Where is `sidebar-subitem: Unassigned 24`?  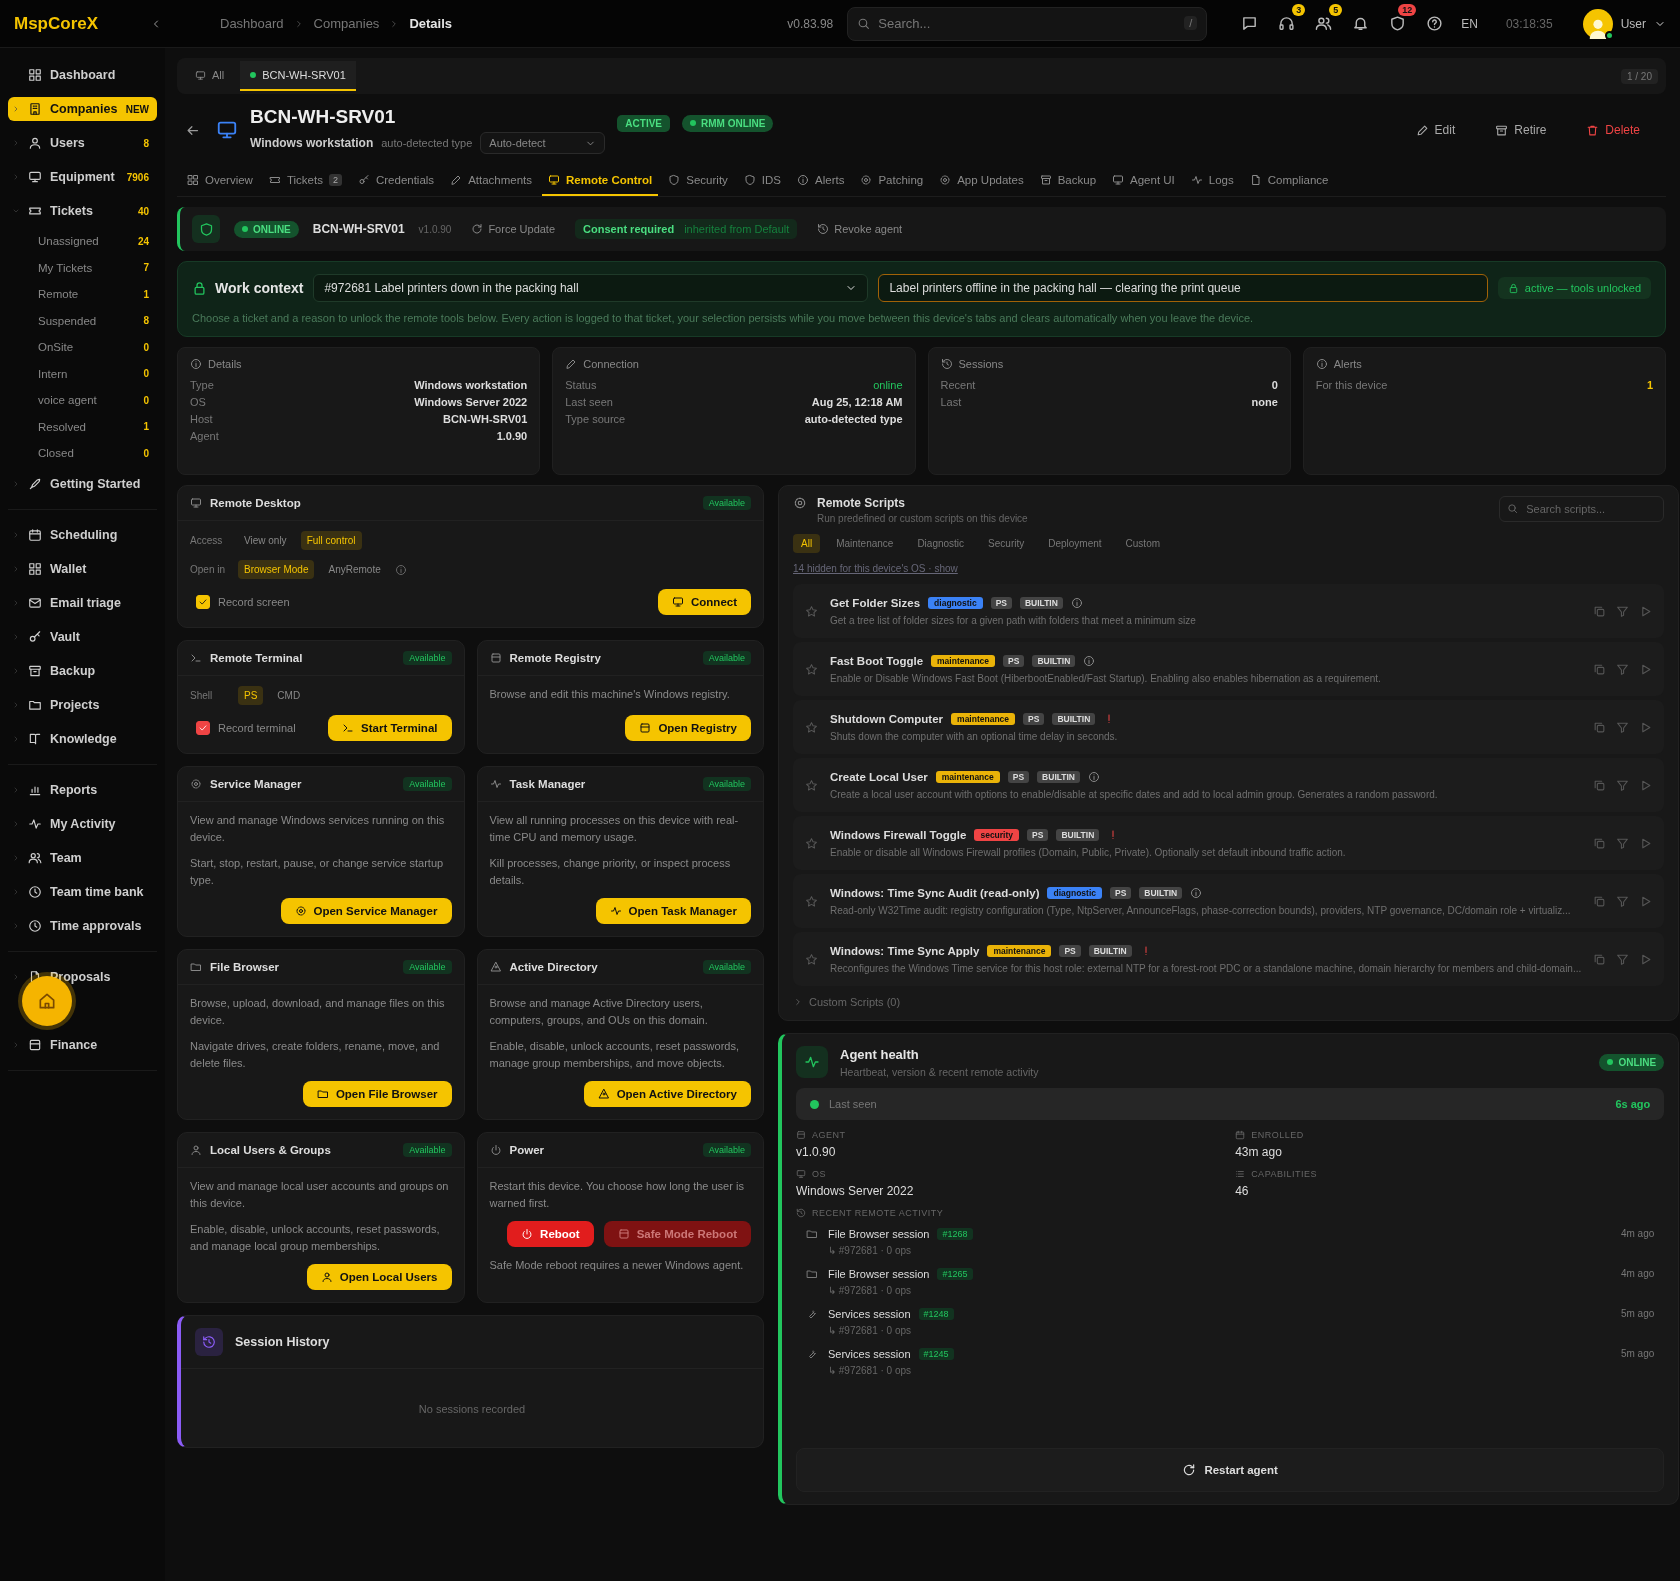 sidebar-subitem: Unassigned 24 is located at coordinates (82, 241).